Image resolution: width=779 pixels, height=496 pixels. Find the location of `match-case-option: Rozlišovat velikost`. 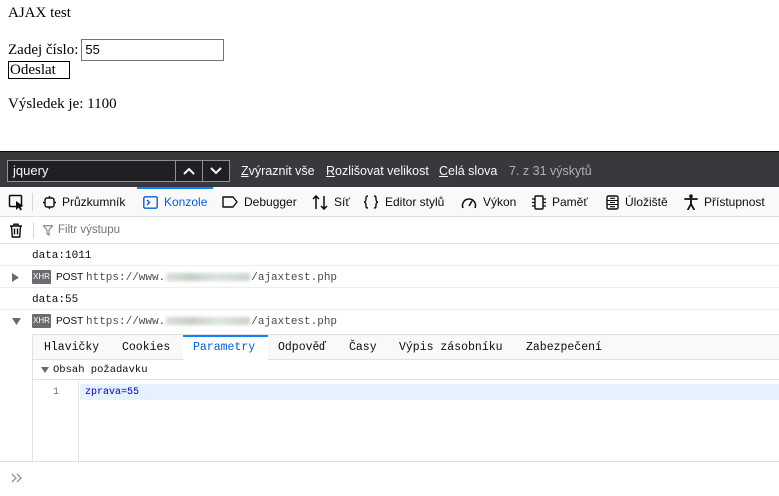

match-case-option: Rozlišovat velikost is located at coordinates (377, 171).